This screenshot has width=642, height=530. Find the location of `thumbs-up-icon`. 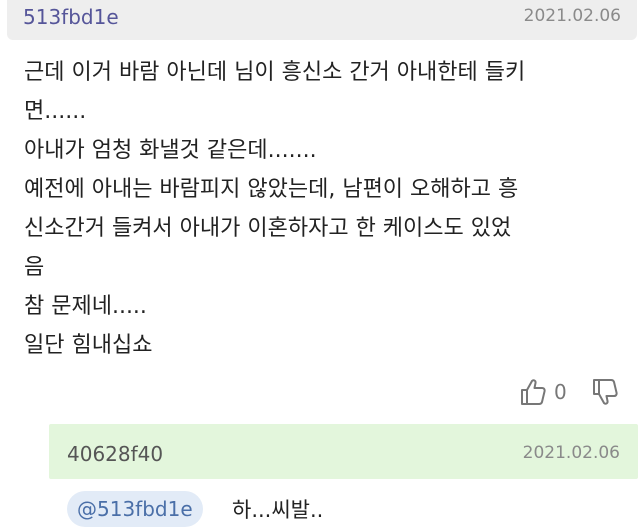

thumbs-up-icon is located at coordinates (533, 392).